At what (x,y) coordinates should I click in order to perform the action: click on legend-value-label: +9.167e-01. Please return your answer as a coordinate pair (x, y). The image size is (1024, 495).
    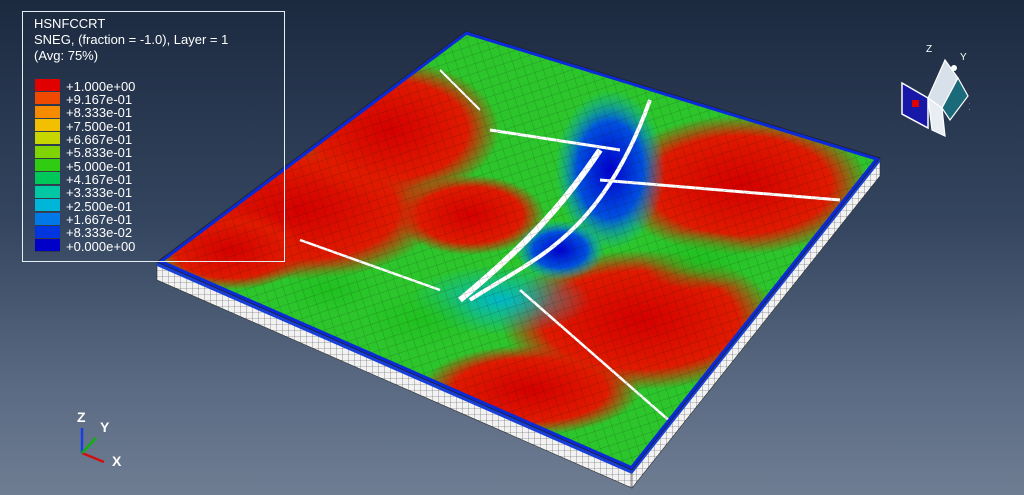
    Looking at the image, I should click on (99, 99).